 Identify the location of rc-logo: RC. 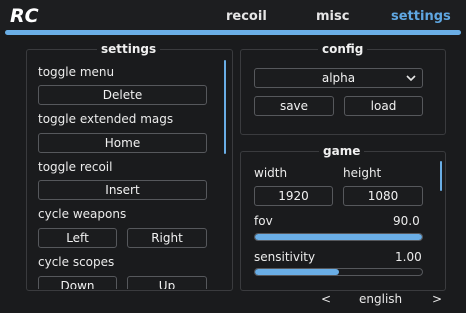
(24, 15).